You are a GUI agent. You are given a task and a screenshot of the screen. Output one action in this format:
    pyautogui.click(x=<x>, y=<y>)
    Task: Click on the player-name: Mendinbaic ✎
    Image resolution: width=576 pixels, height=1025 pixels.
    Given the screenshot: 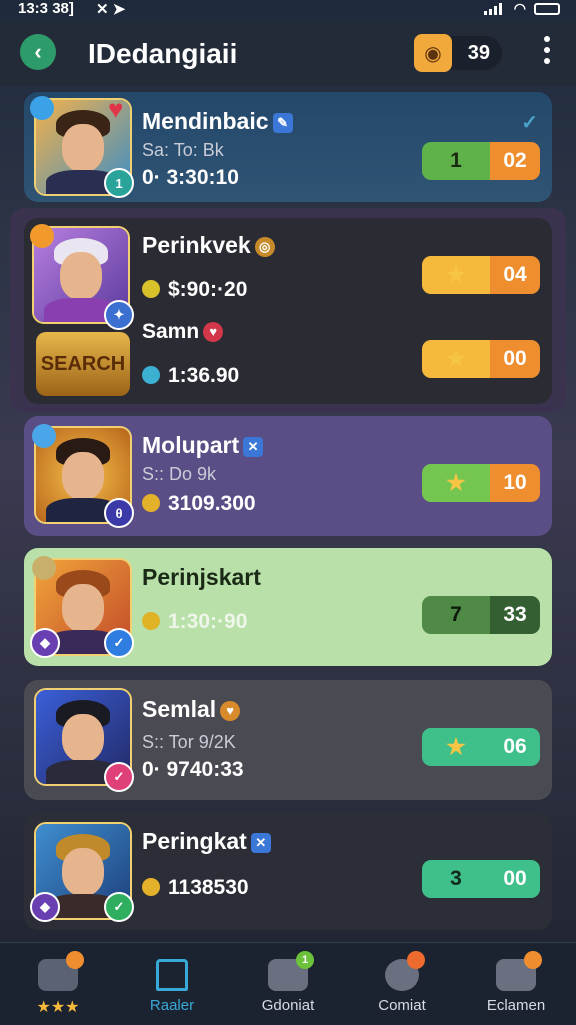 What is the action you would take?
    pyautogui.click(x=217, y=121)
    